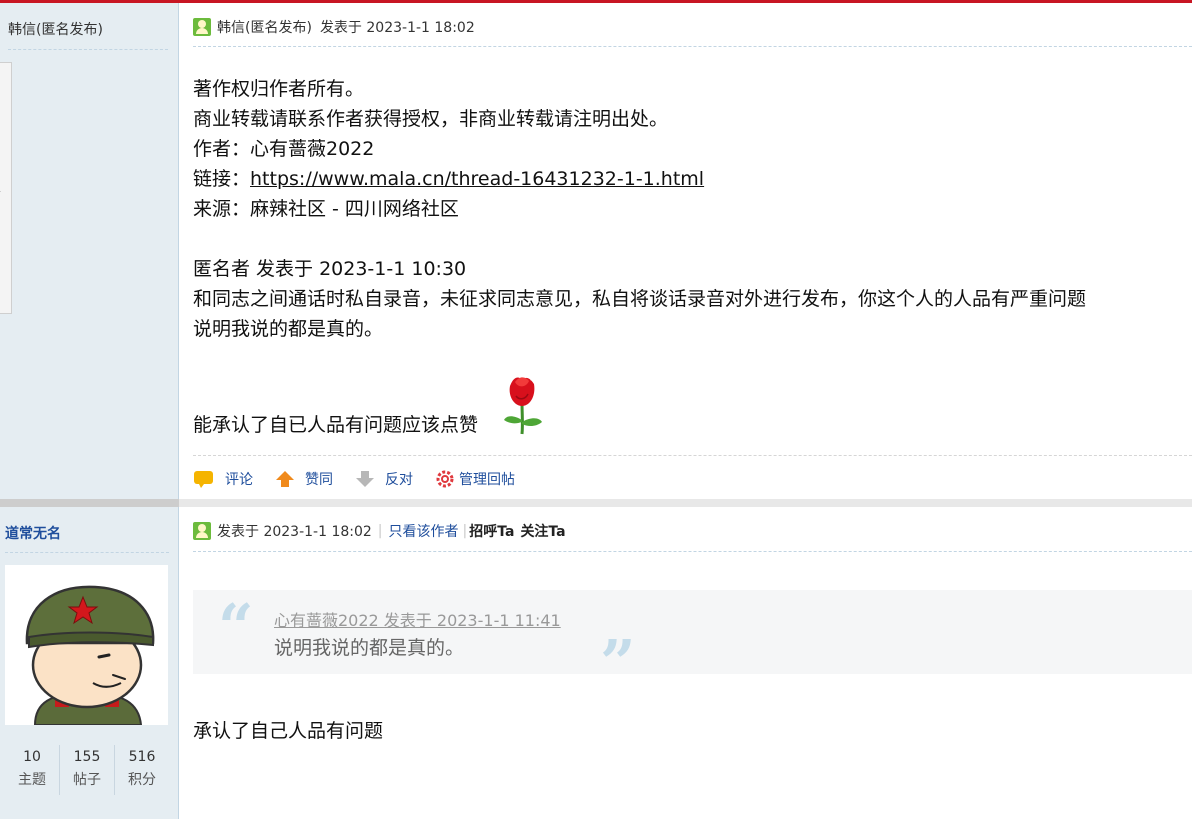 This screenshot has width=1192, height=819. Describe the element at coordinates (431, 119) in the screenshot. I see `body-line: 商业转载请联系作者获得授权，非商业转载请注明出处。` at that location.